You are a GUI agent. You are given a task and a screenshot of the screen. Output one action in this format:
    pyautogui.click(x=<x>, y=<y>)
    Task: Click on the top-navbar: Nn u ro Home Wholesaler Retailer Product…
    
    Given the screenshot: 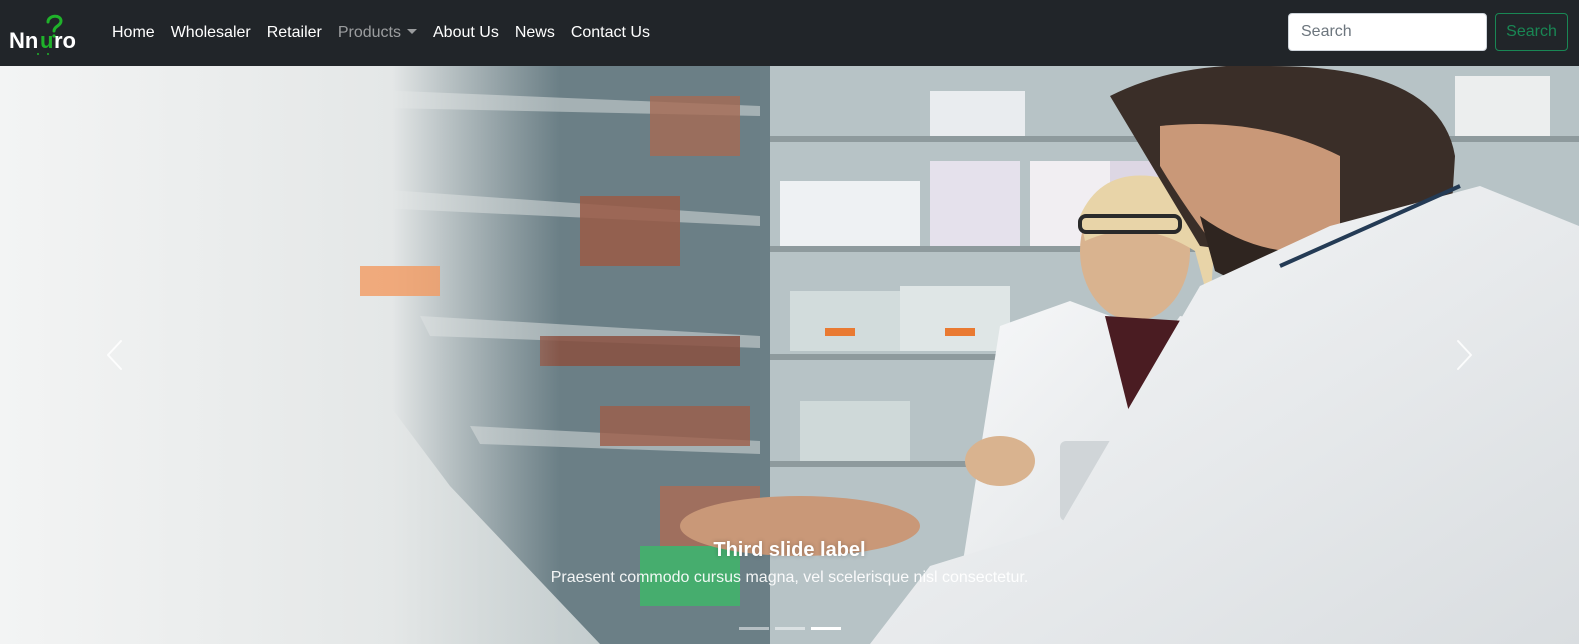 What is the action you would take?
    pyautogui.click(x=789, y=33)
    